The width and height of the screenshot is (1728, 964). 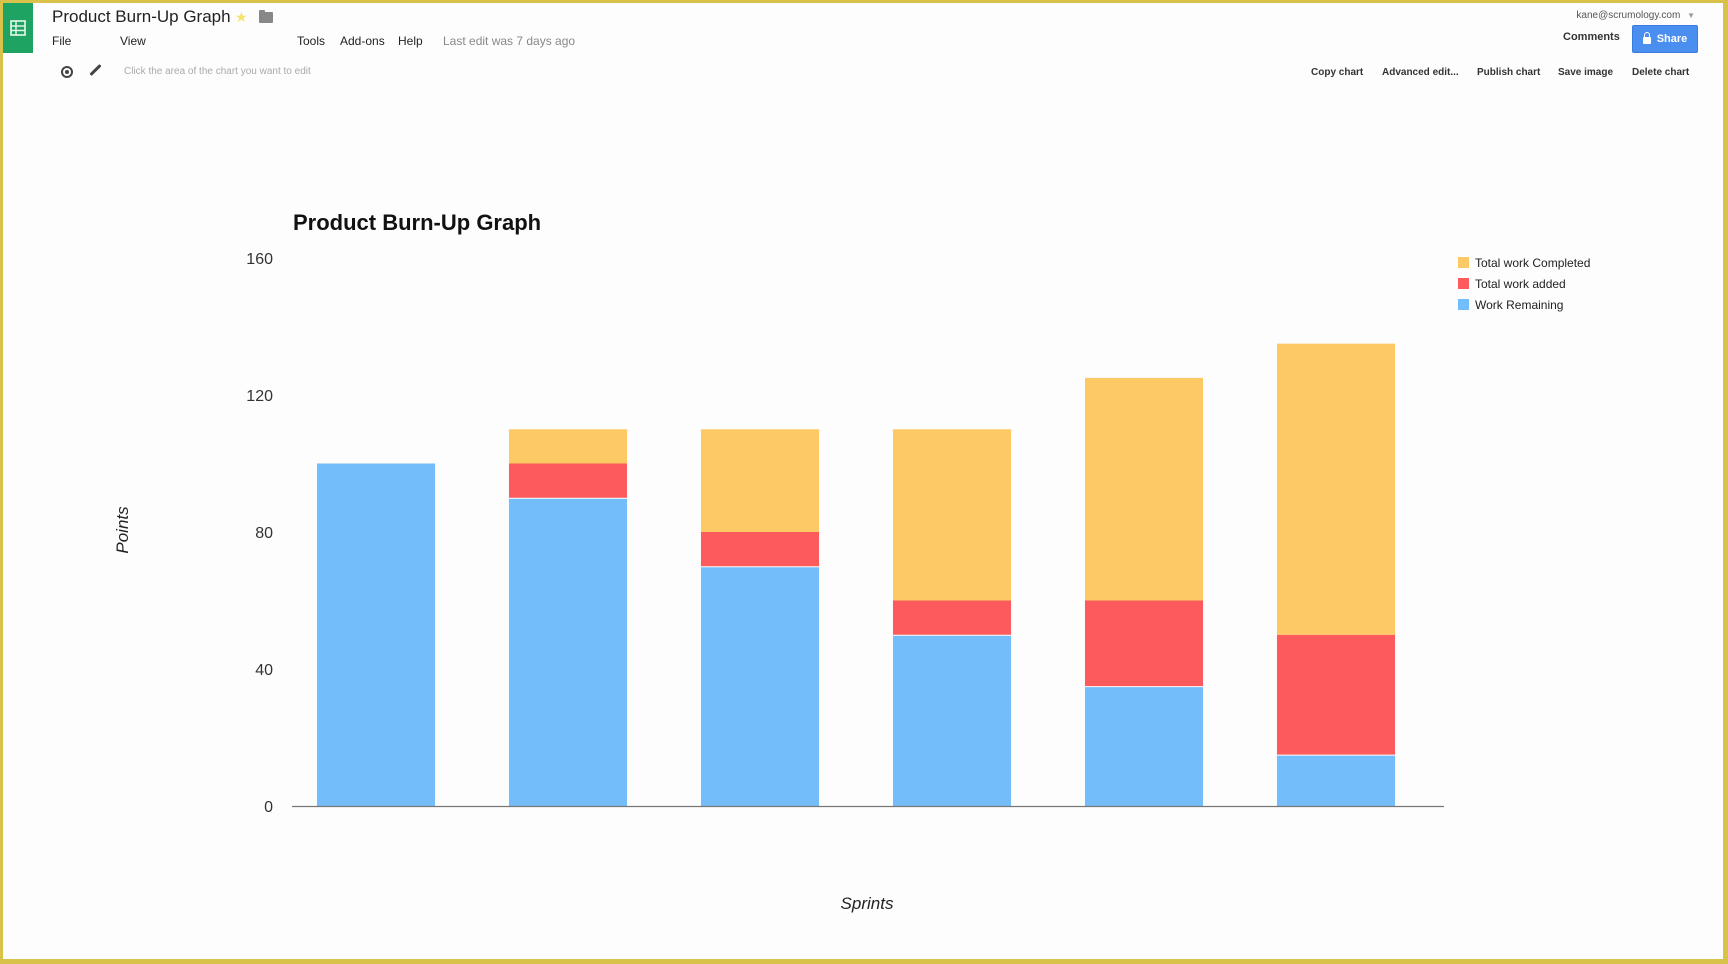 What do you see at coordinates (1519, 305) in the screenshot?
I see `legend-label: Work Remaining` at bounding box center [1519, 305].